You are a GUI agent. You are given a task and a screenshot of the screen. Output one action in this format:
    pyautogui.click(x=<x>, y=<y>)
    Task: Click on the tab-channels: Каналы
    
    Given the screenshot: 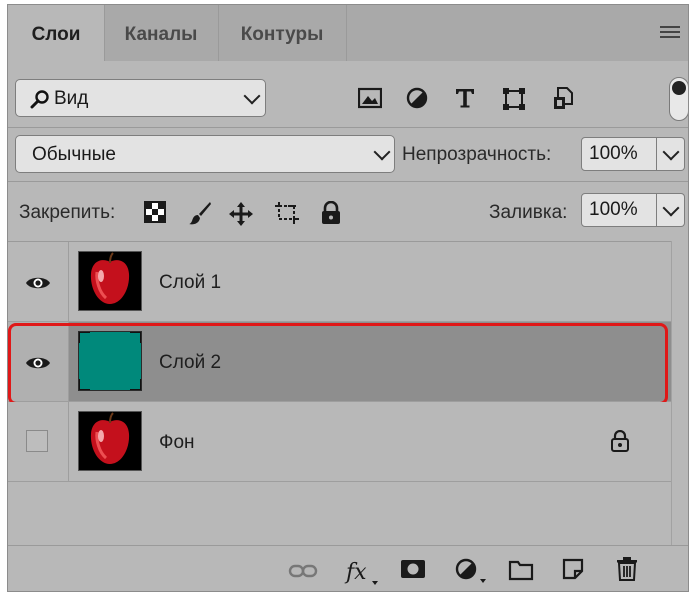 What is the action you would take?
    pyautogui.click(x=161, y=33)
    